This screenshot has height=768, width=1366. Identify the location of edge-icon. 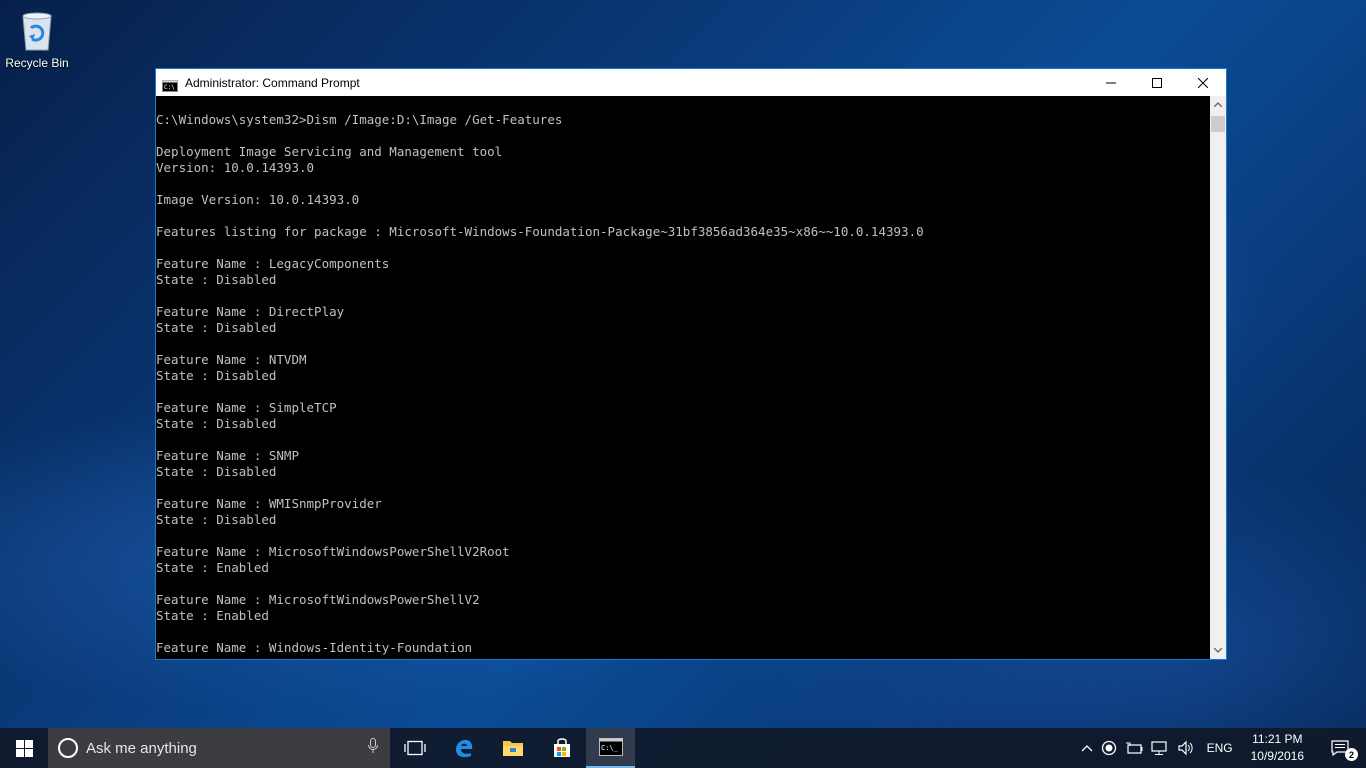
(463, 748).